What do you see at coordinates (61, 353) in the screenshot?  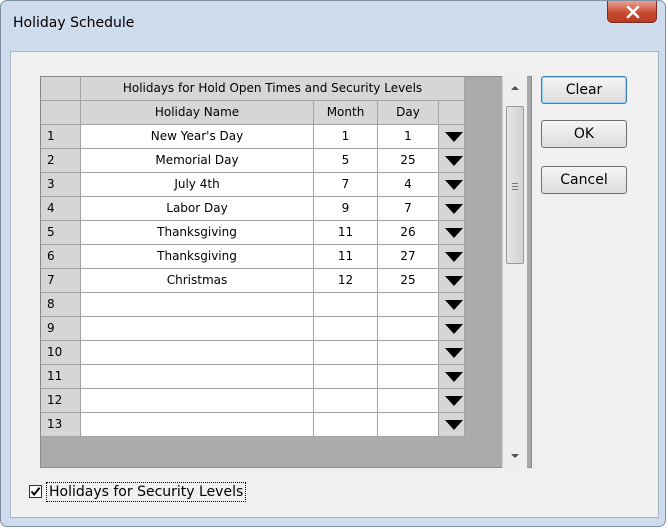 I see `row-number: 10` at bounding box center [61, 353].